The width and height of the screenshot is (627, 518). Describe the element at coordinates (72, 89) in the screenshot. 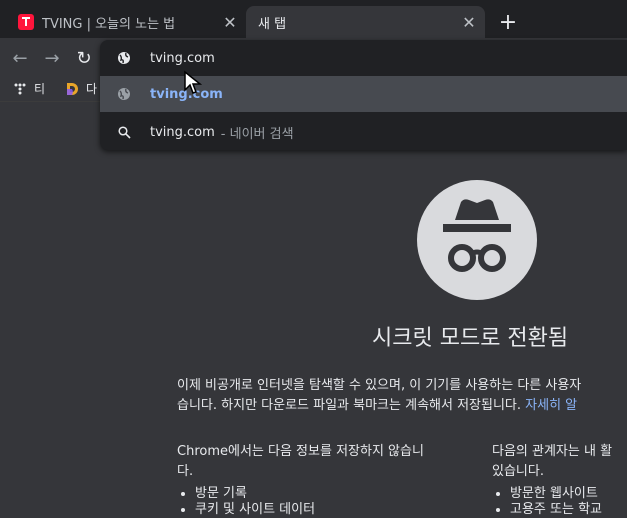

I see `d-logo-icon` at that location.